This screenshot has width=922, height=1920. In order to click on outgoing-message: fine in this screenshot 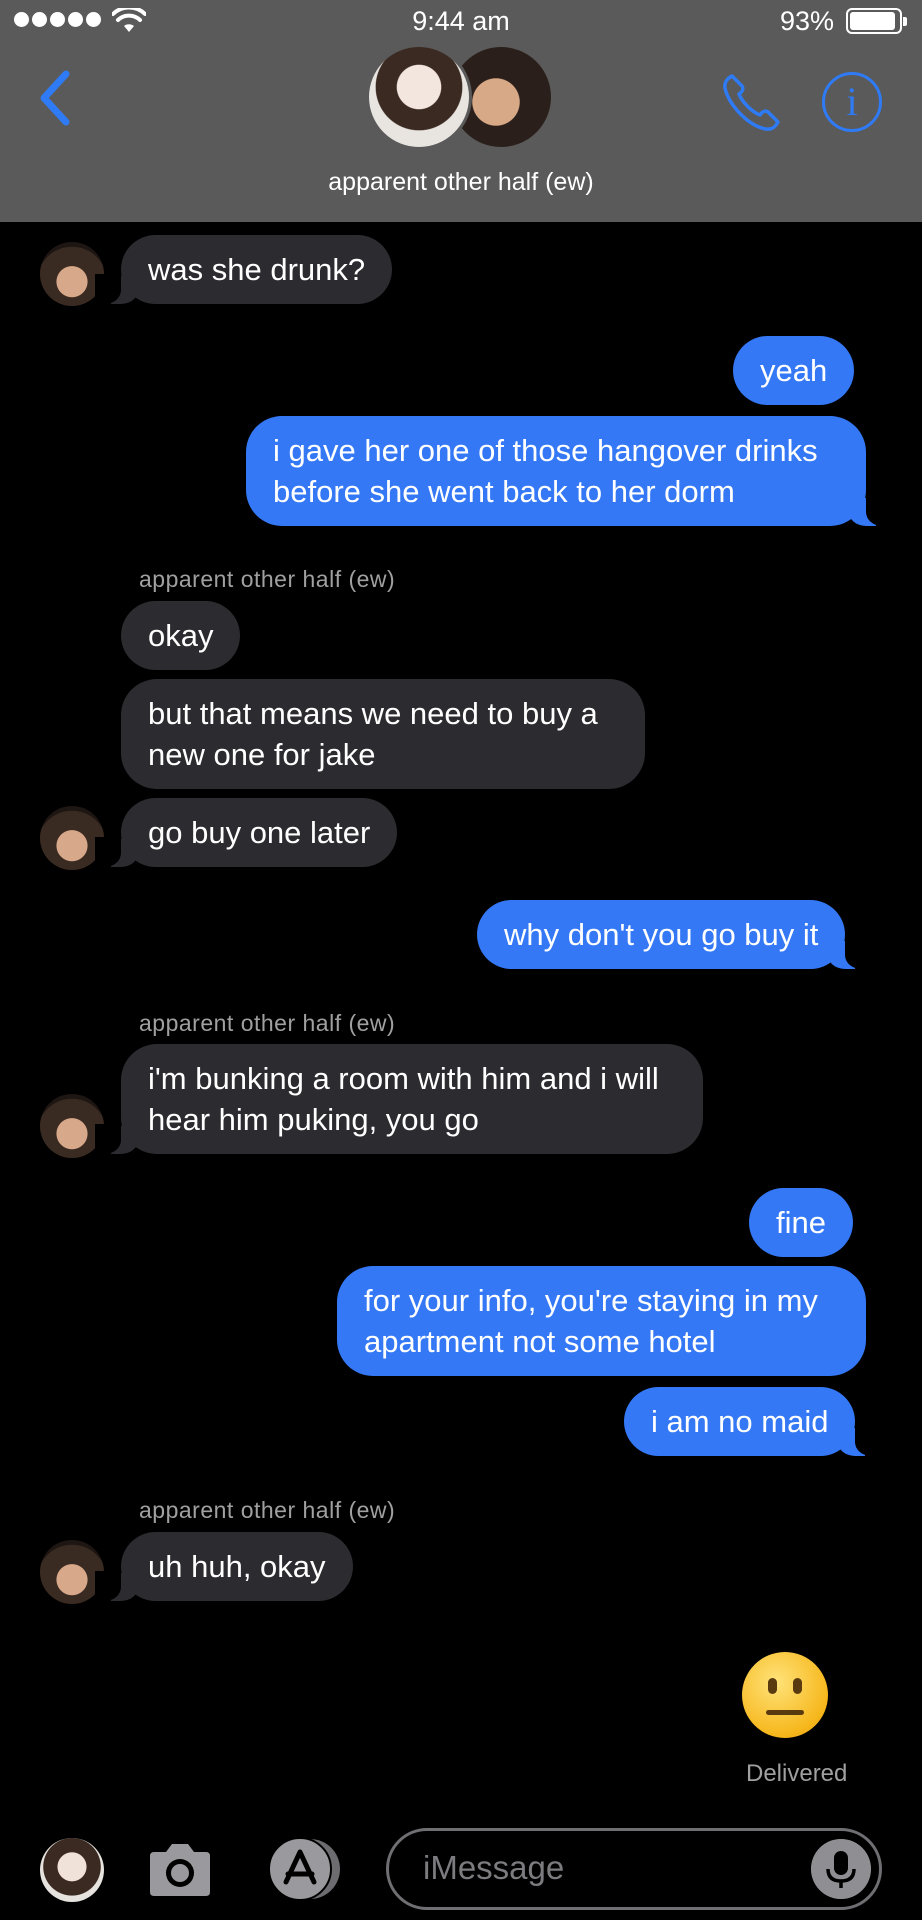, I will do `click(801, 1222)`.